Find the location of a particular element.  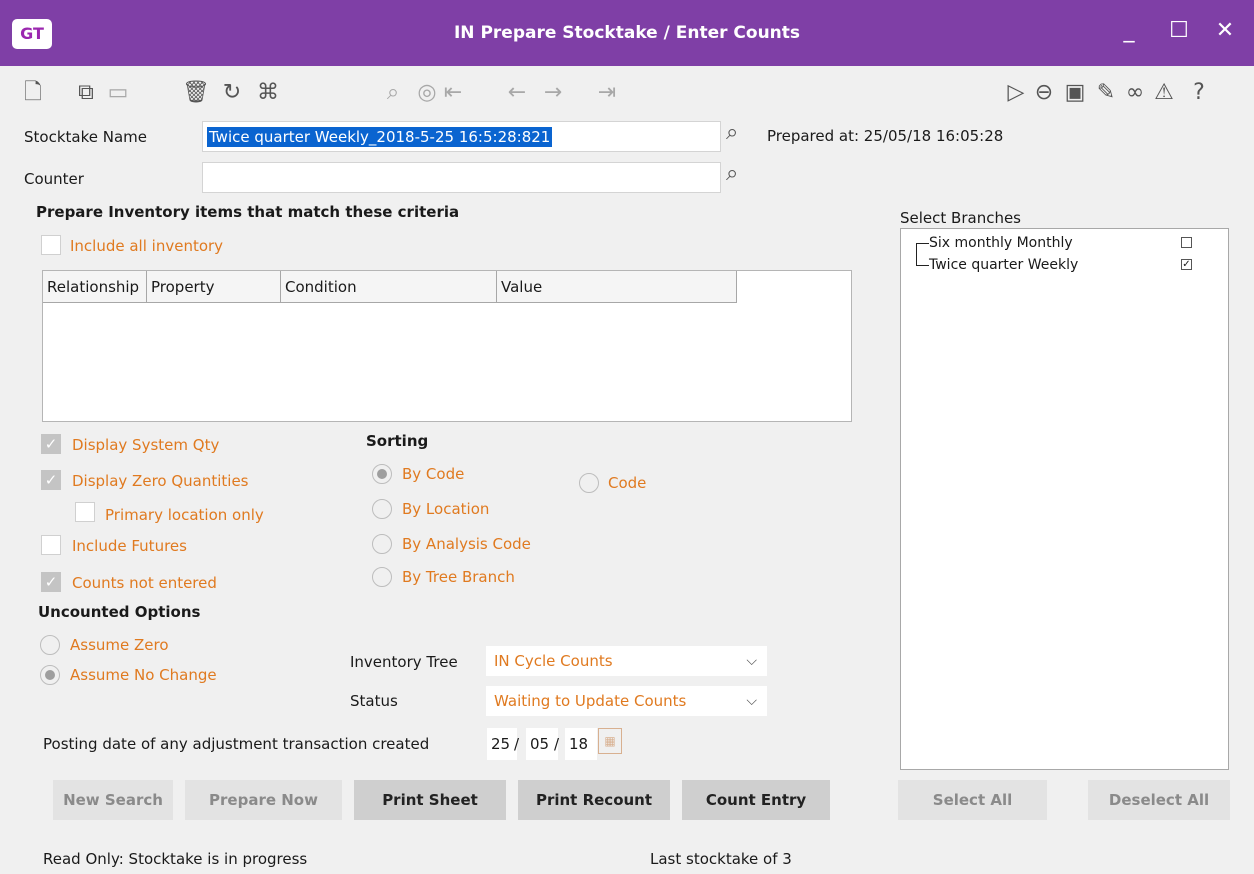

sort-by-code-label: By Code is located at coordinates (433, 474).